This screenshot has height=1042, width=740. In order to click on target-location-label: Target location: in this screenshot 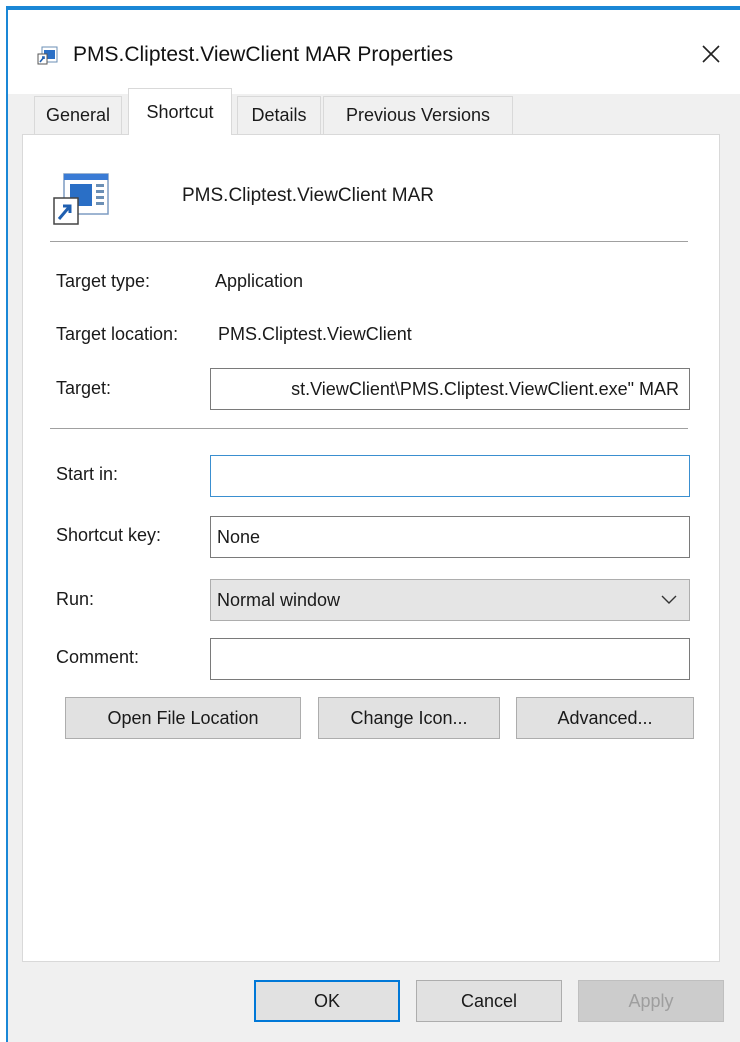, I will do `click(117, 334)`.